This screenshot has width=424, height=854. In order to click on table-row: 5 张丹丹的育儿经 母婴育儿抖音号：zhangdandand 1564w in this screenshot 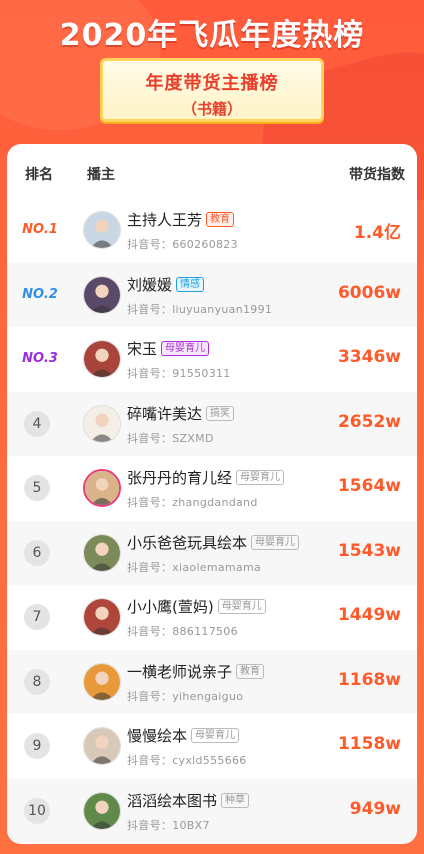, I will do `click(212, 488)`.